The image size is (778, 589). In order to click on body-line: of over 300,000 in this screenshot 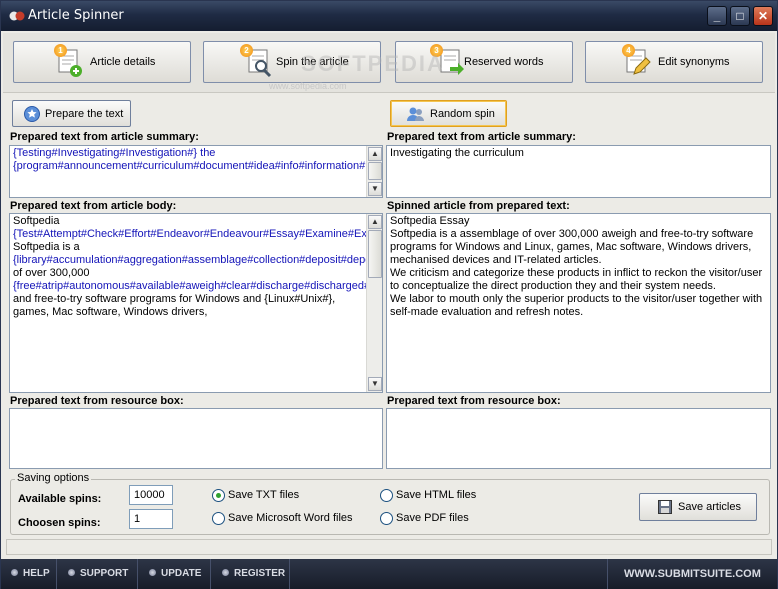, I will do `click(51, 273)`.